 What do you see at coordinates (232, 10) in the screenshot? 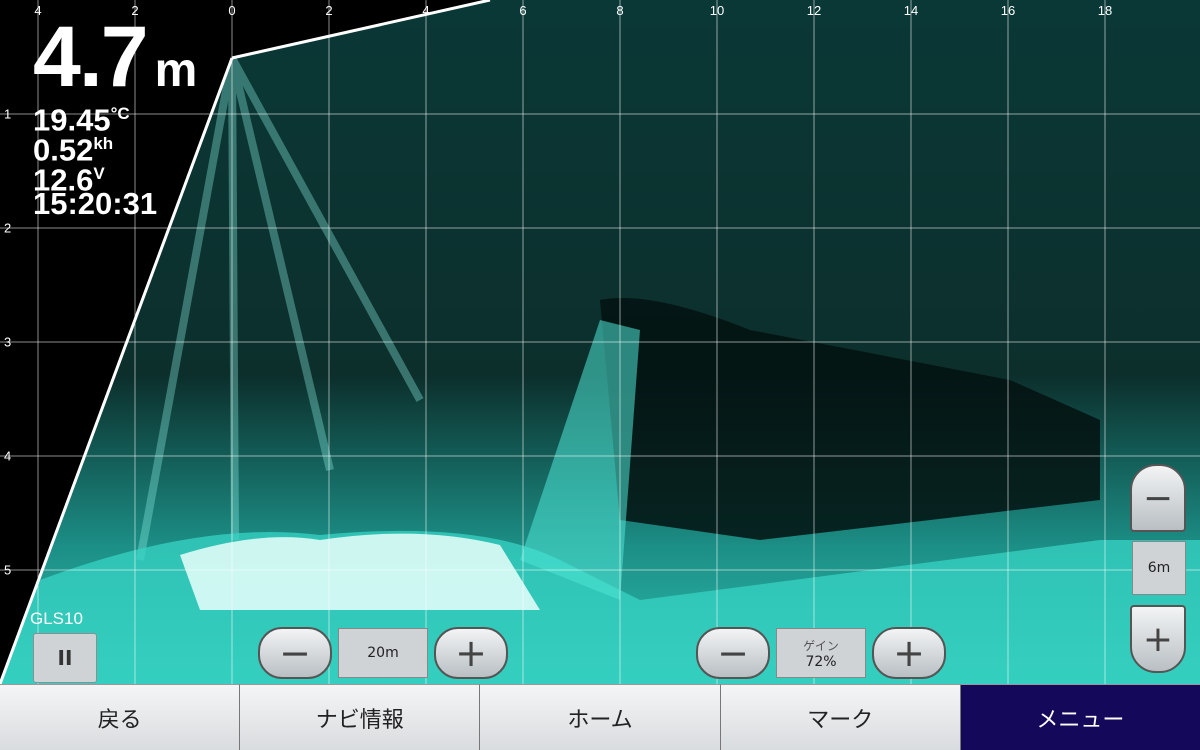
I see `x-tick-label: 0` at bounding box center [232, 10].